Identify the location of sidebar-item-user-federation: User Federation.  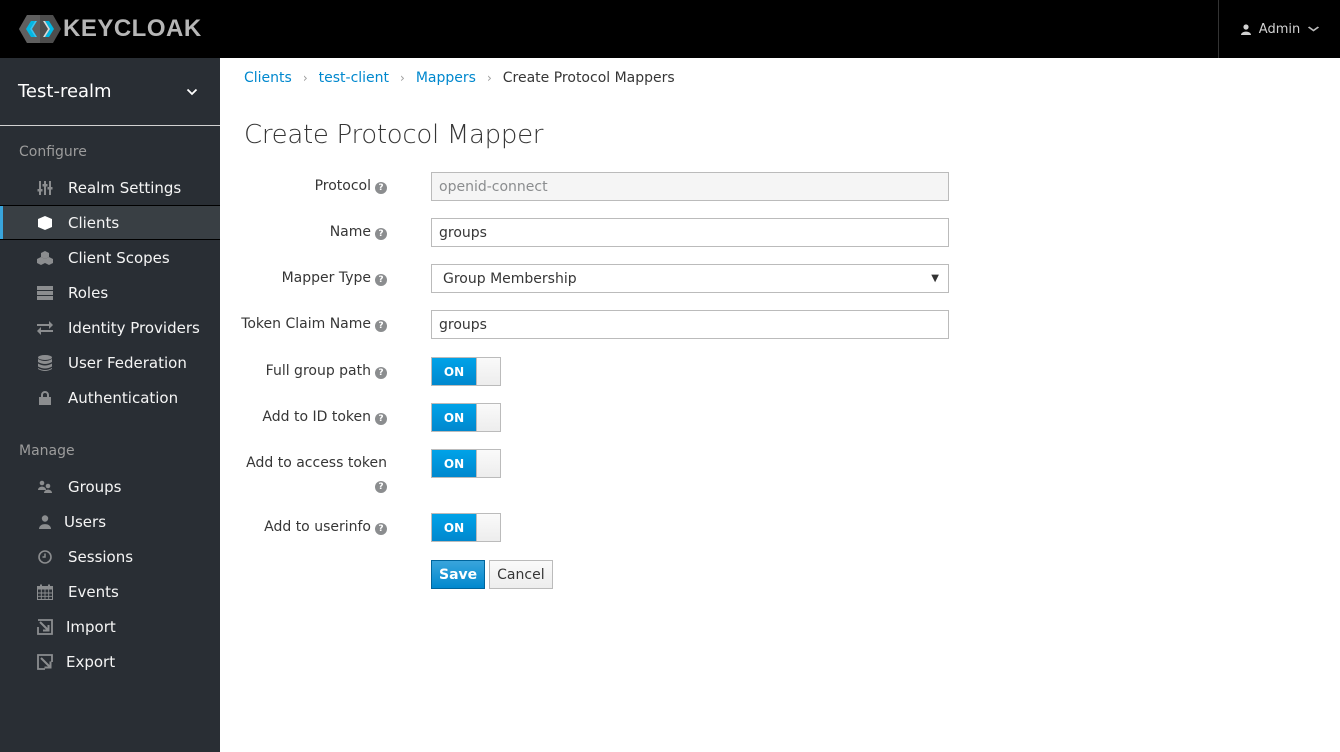
(110, 362).